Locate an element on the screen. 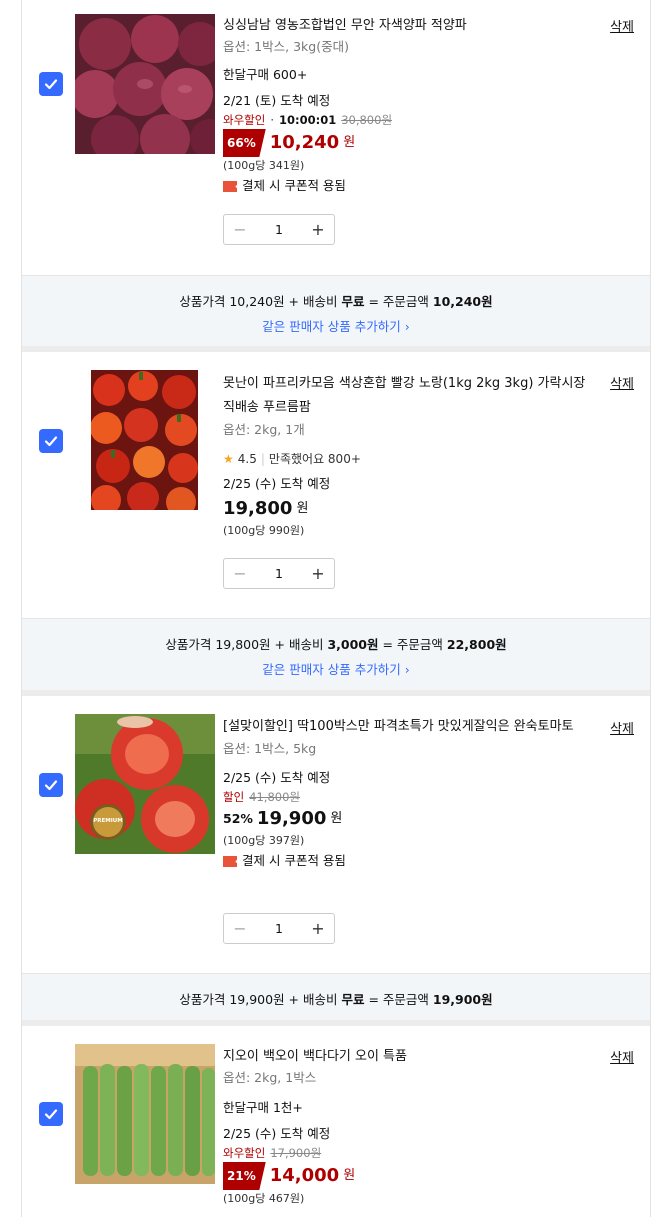  monthly-purchase: 한달구매 1천+ is located at coordinates (263, 1107).